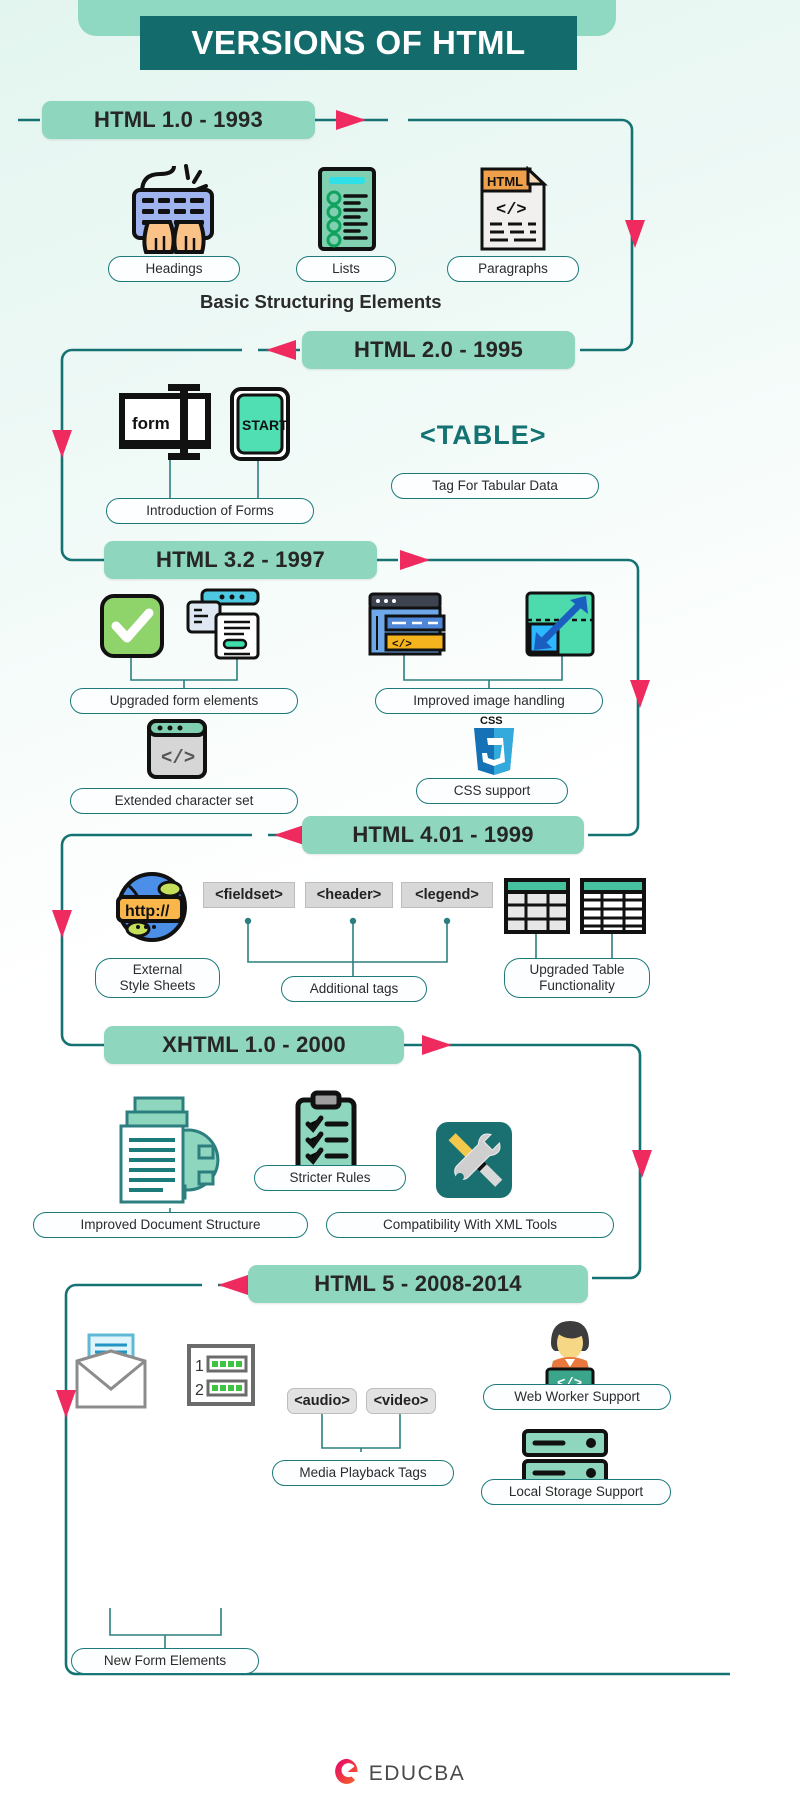 Image resolution: width=800 pixels, height=1804 pixels. Describe the element at coordinates (407, 627) in the screenshot. I see `code-window-icon: </>` at that location.